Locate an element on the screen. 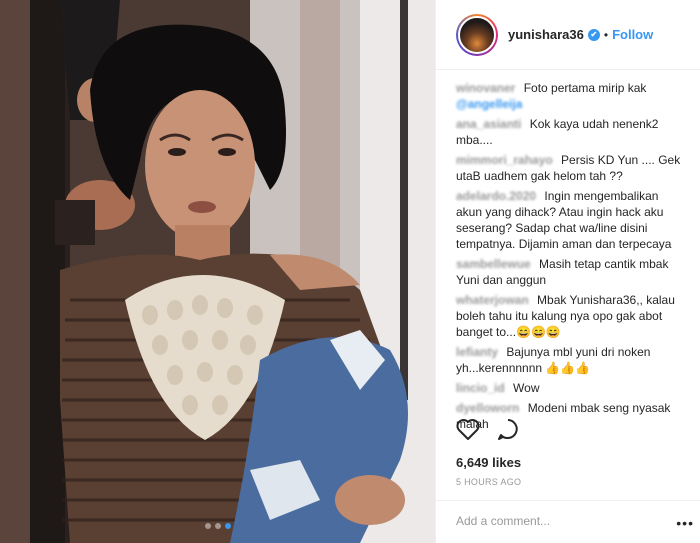  follow-button: Follow is located at coordinates (632, 34).